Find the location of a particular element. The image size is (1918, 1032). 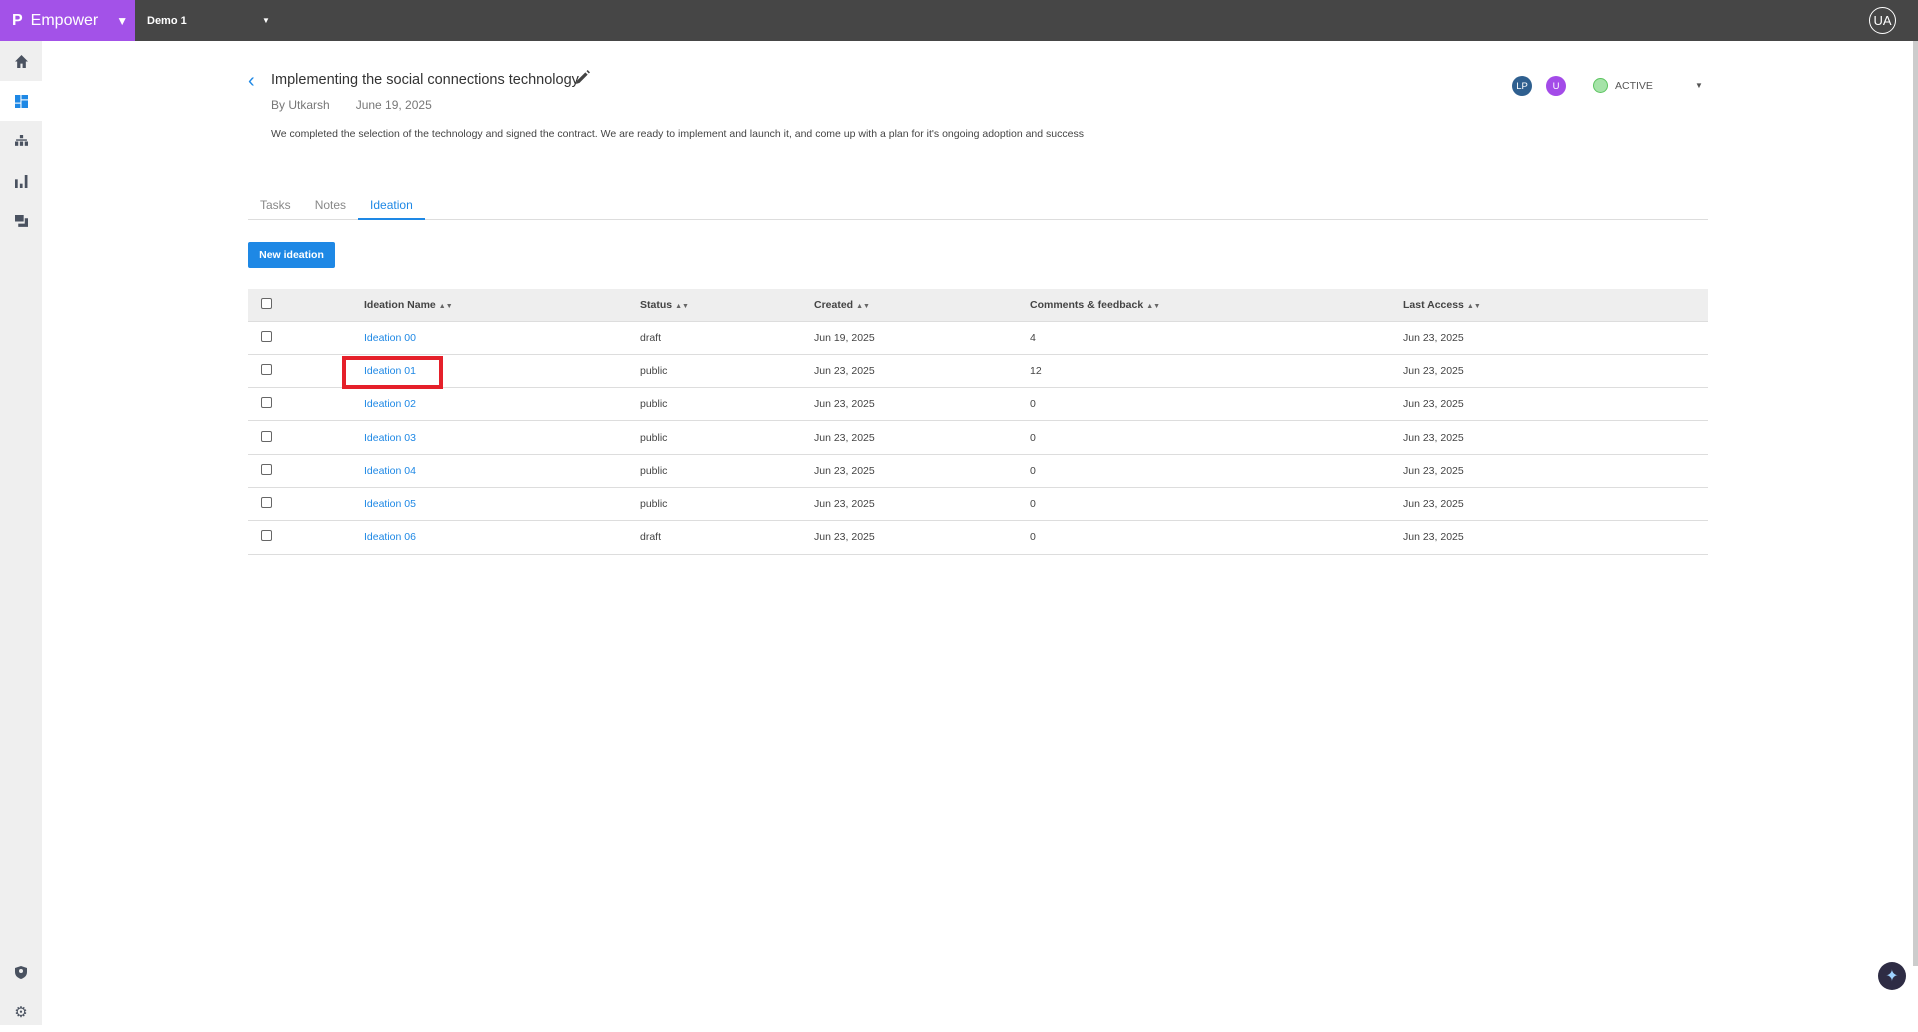

tab-tasks: Tasks is located at coordinates (275, 207).